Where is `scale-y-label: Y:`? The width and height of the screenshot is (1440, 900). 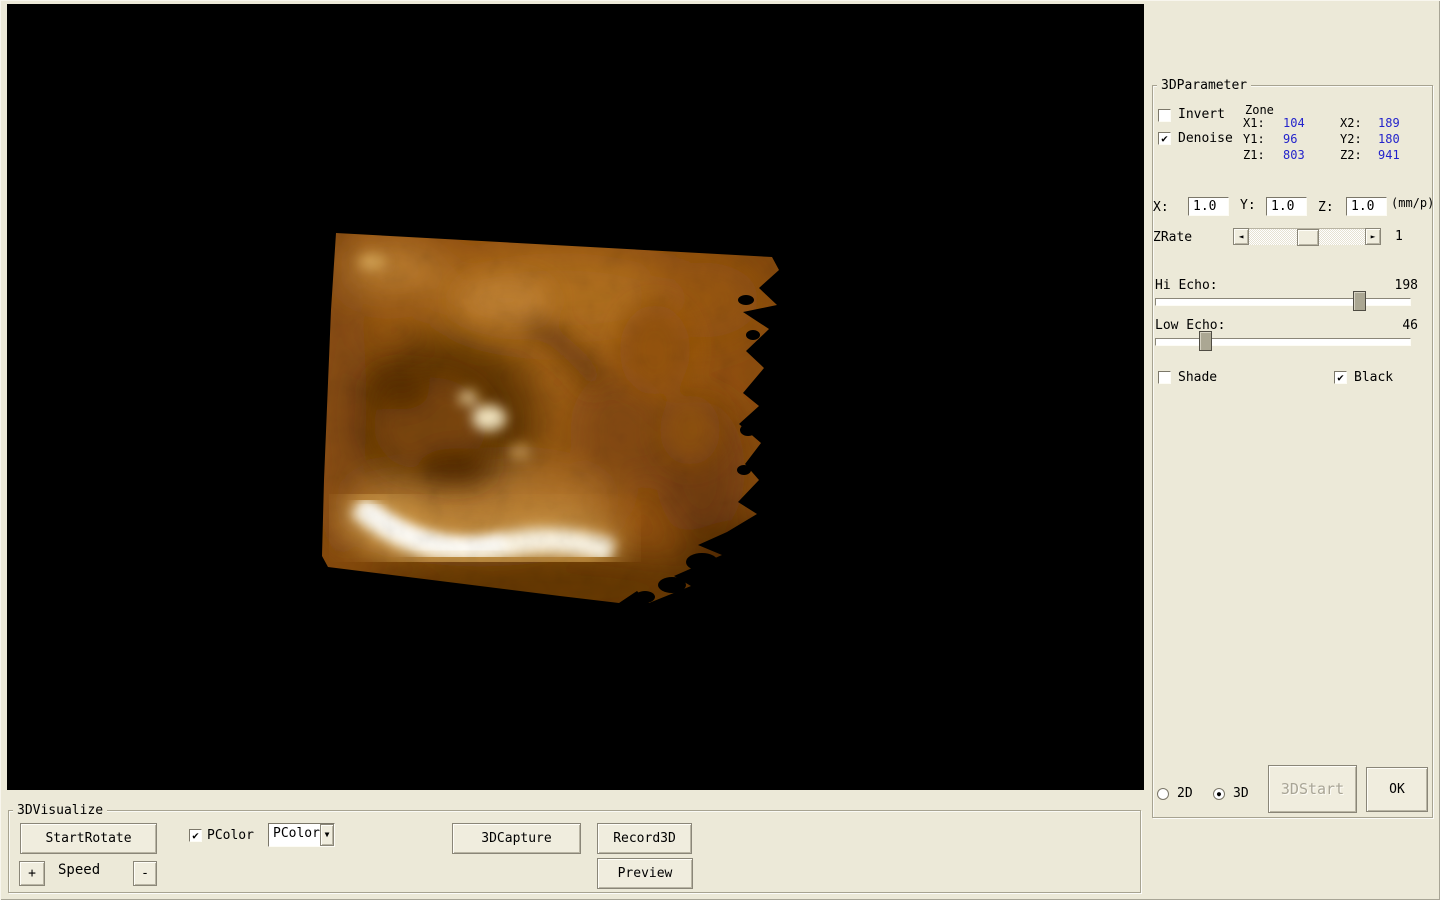 scale-y-label: Y: is located at coordinates (1248, 205).